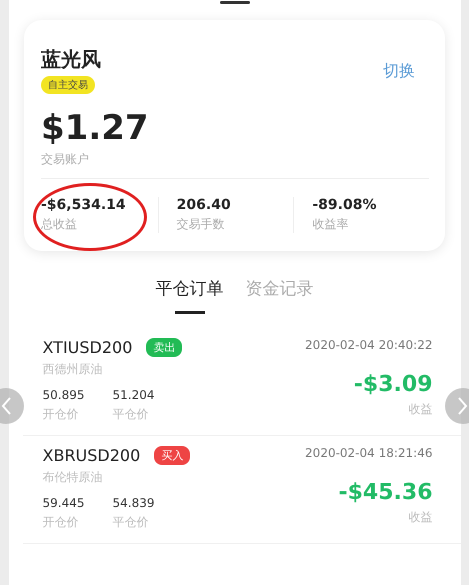  Describe the element at coordinates (393, 384) in the screenshot. I see `order-profit: -$3.09` at that location.